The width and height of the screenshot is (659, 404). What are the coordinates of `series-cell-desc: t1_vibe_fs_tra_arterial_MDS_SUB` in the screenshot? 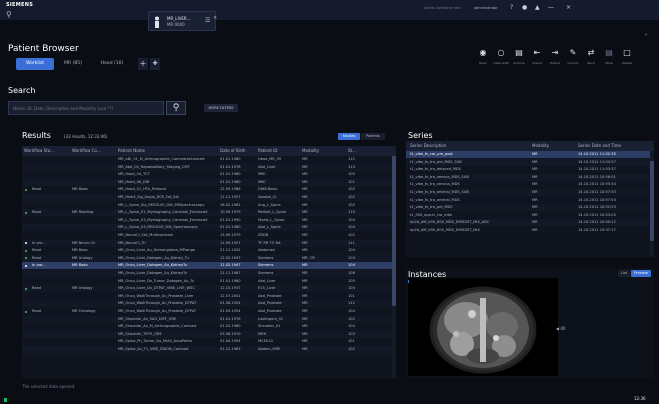 It's located at (439, 192).